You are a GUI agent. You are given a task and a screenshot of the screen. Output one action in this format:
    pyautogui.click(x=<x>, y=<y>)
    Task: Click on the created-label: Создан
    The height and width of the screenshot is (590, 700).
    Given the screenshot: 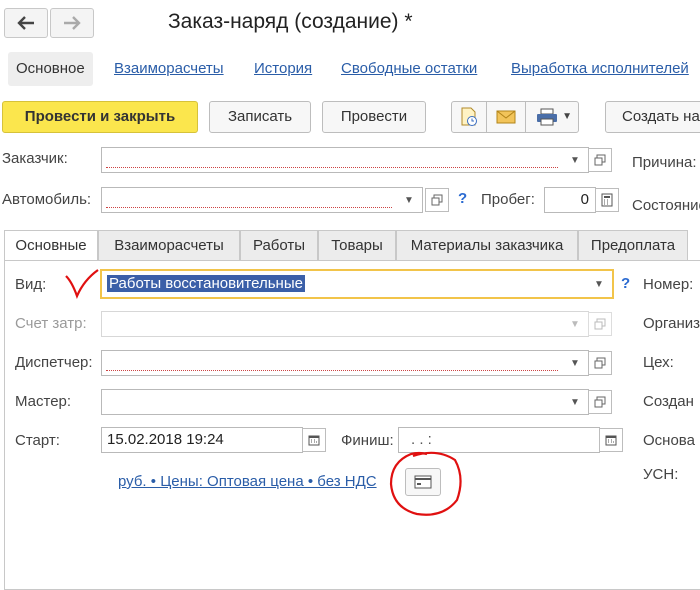 What is the action you would take?
    pyautogui.click(x=668, y=401)
    